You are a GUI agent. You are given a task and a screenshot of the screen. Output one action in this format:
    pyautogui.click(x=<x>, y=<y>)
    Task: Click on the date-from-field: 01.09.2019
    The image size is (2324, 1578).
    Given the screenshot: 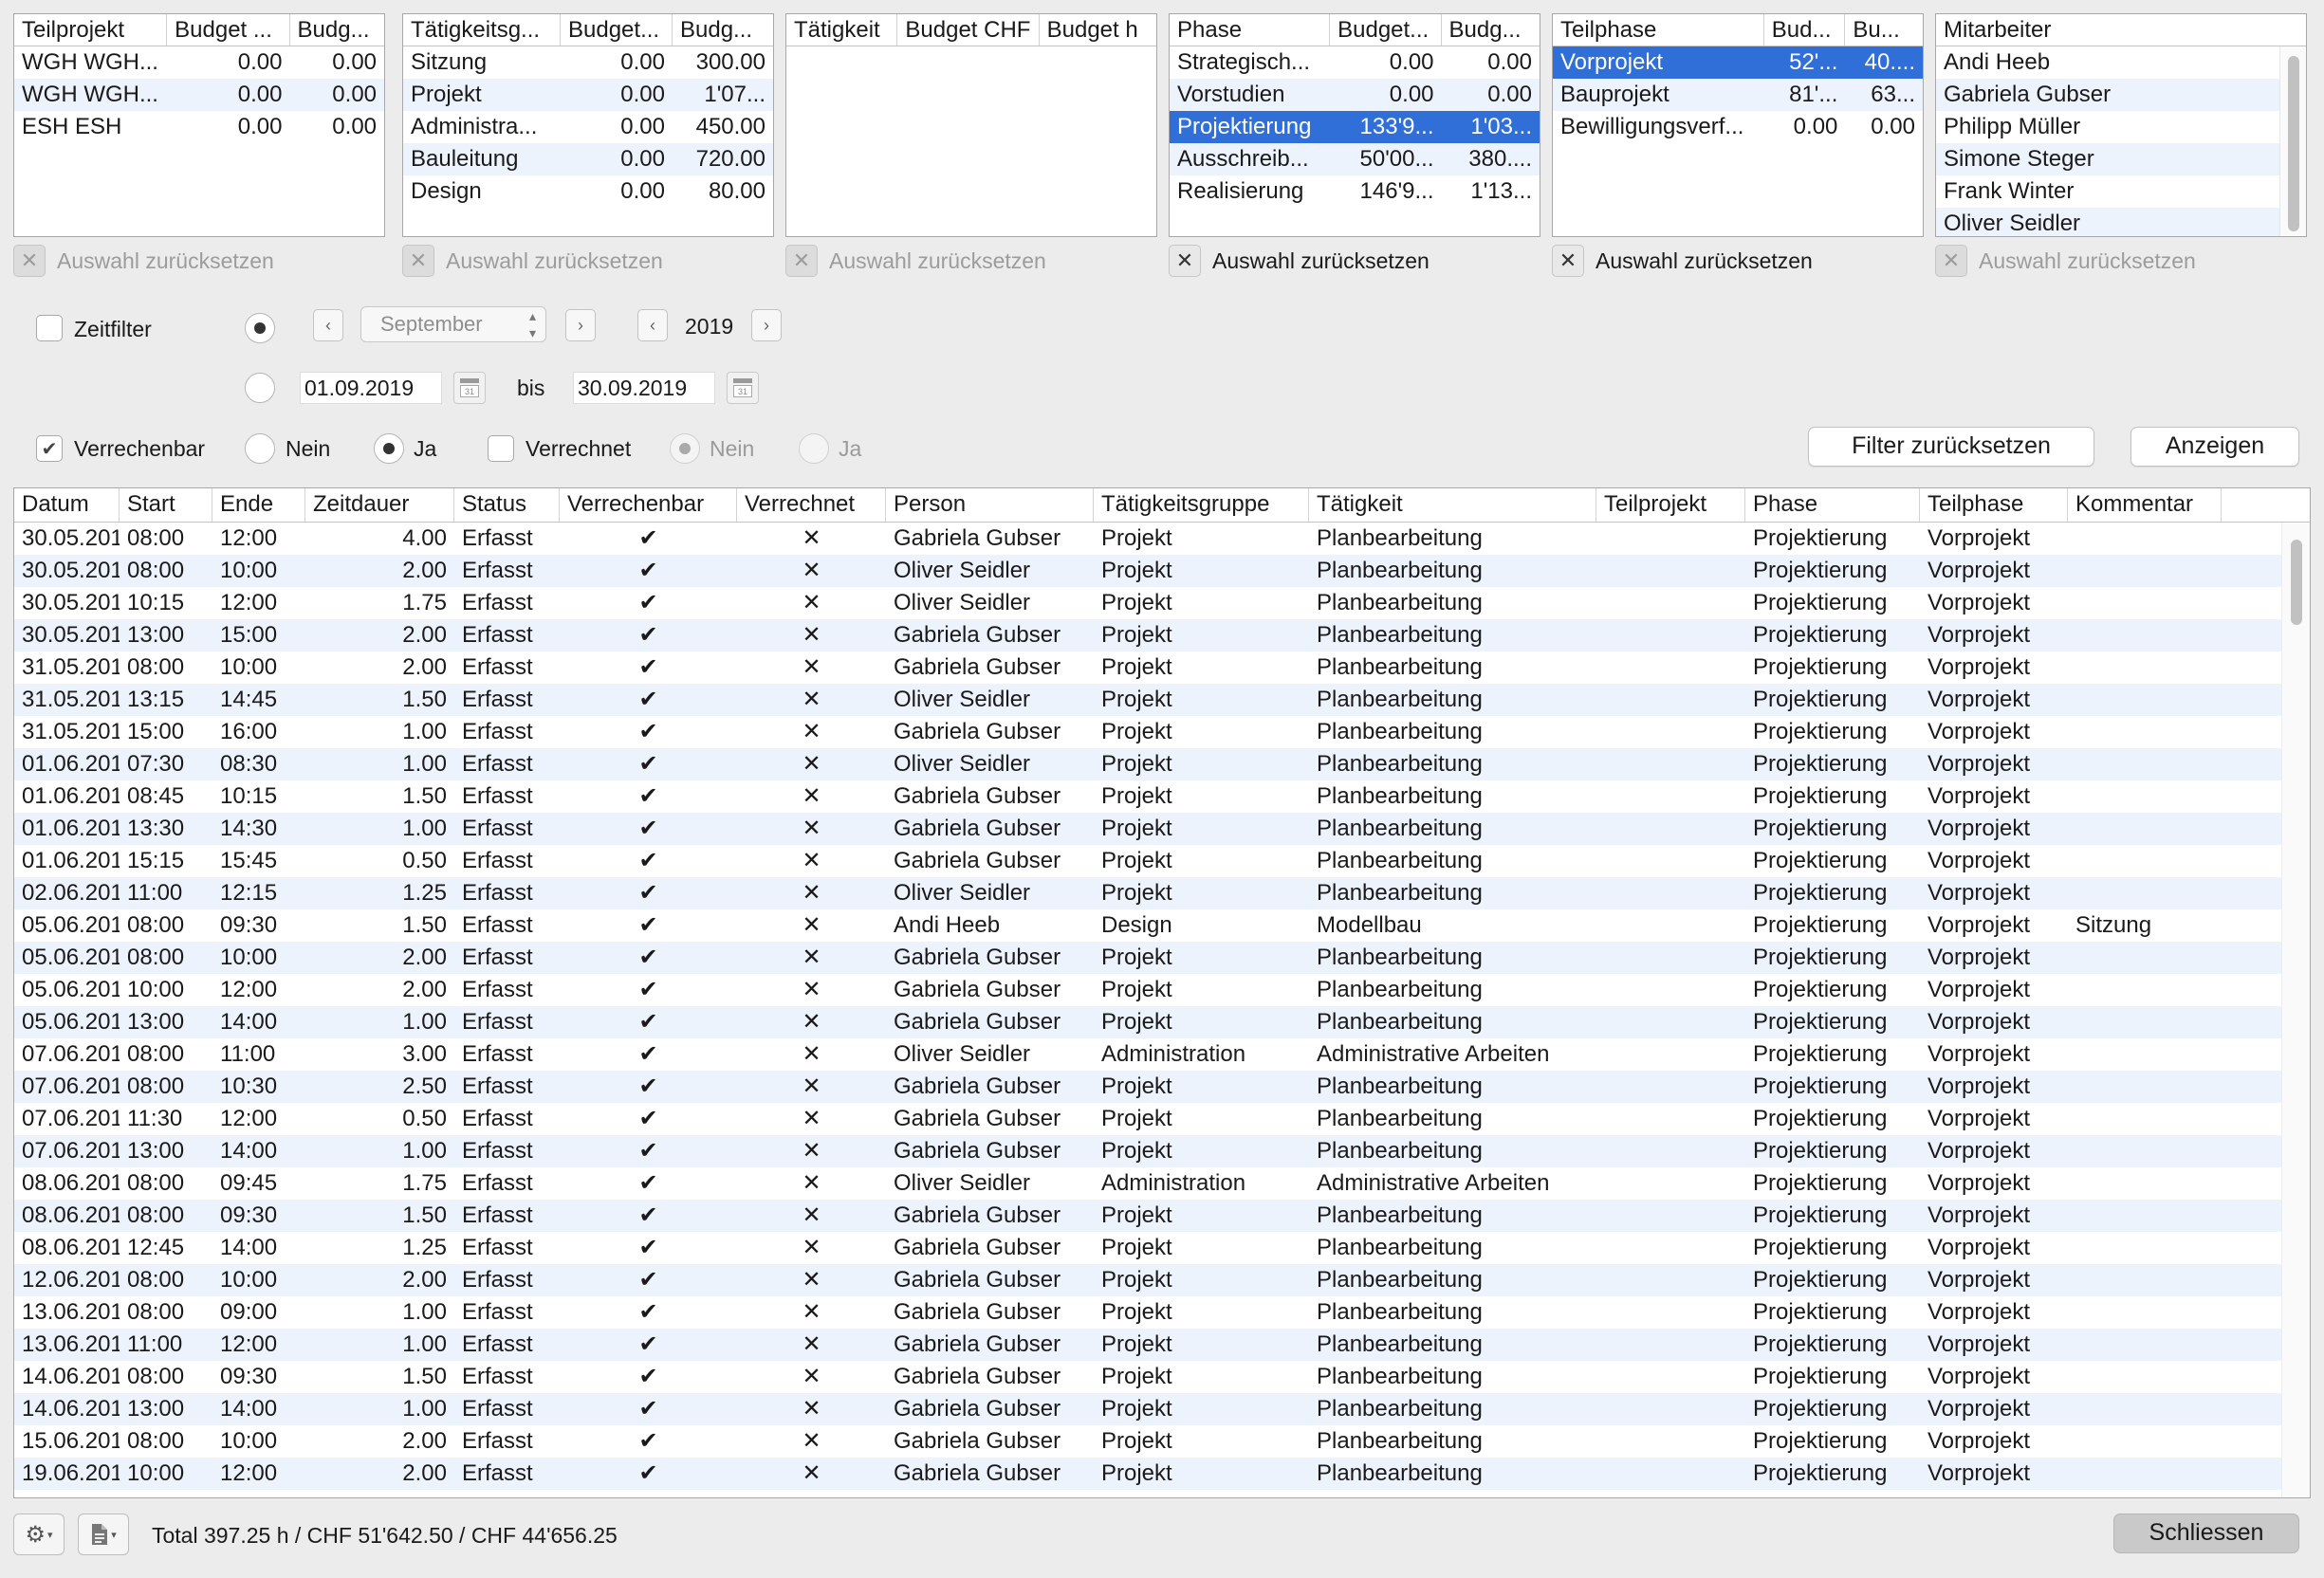 What is the action you would take?
    pyautogui.click(x=371, y=388)
    